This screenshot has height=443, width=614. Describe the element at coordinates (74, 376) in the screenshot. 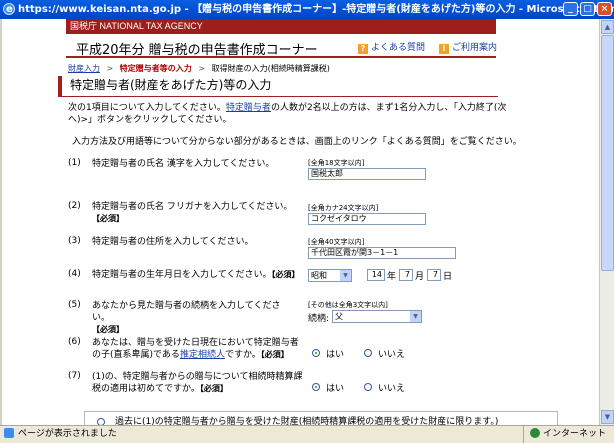

I see `q7-number: (7)` at that location.